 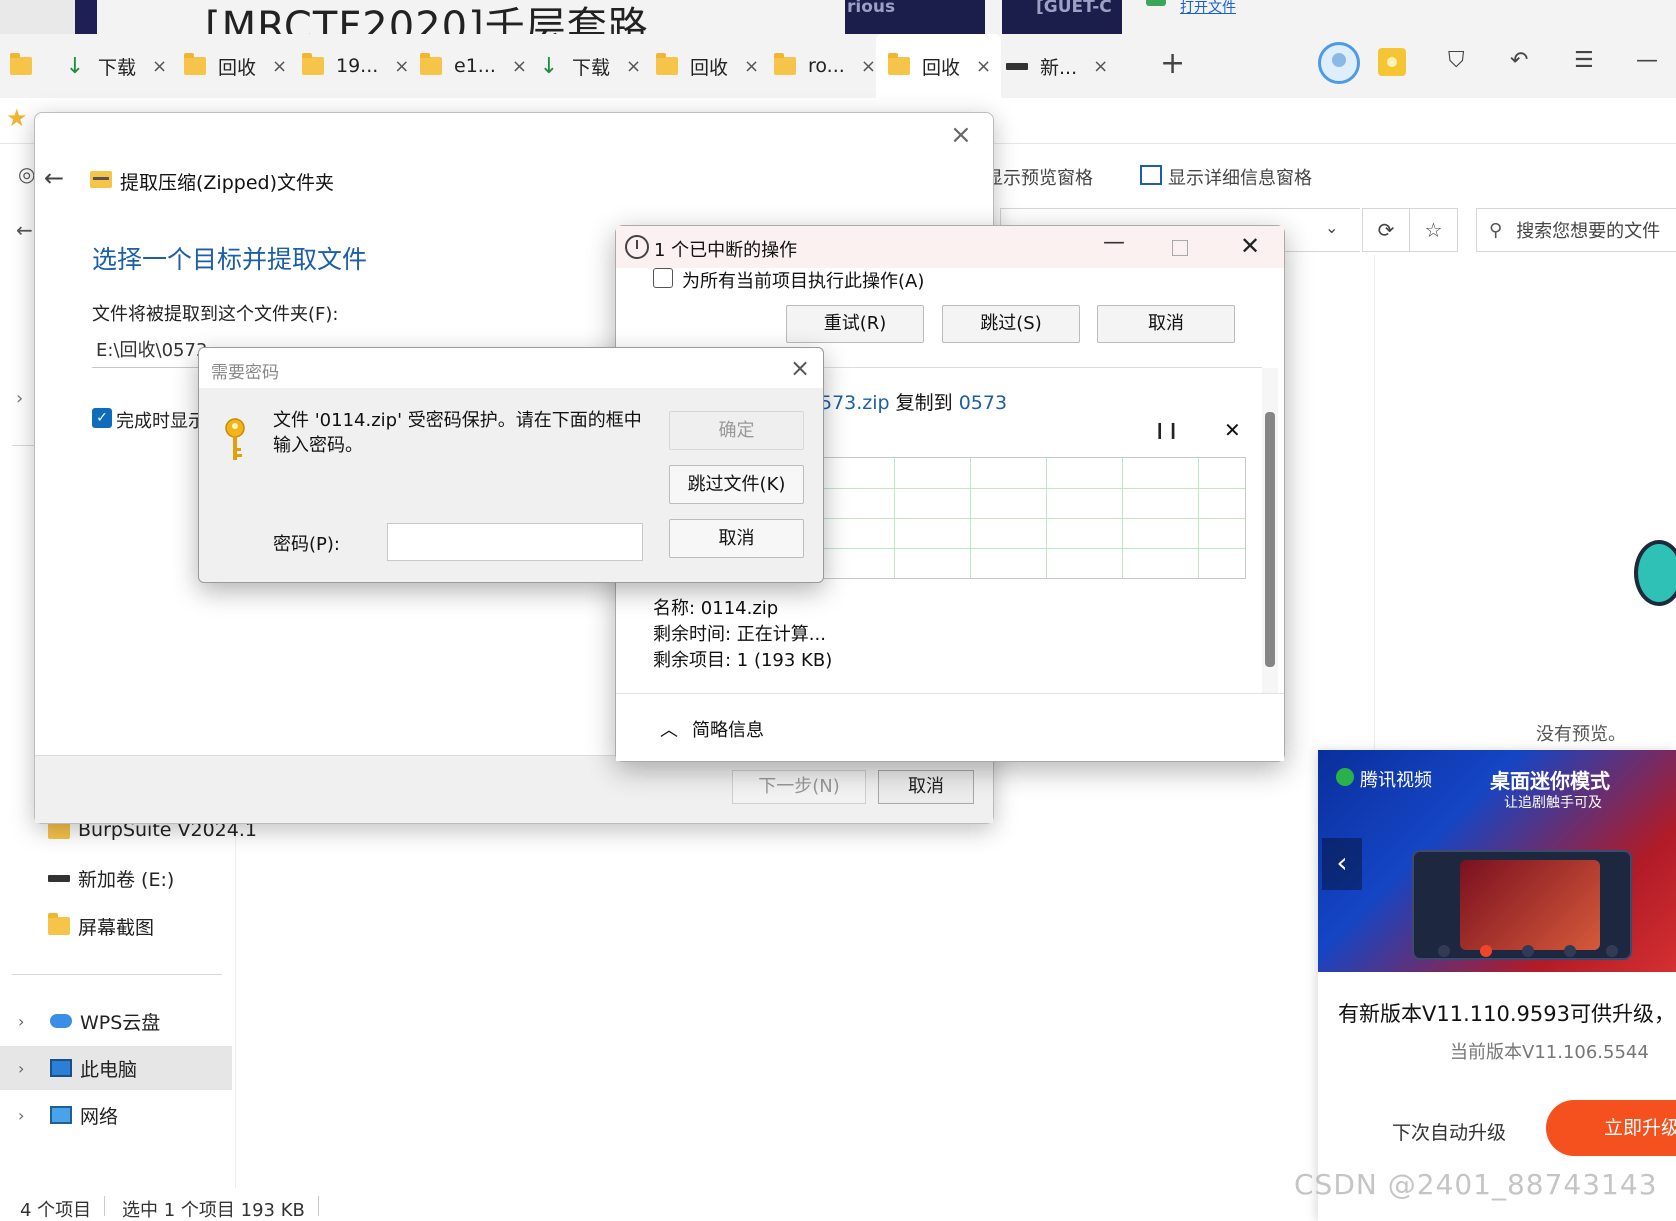 What do you see at coordinates (1232, 430) in the screenshot?
I see `stop-icon: ✕` at bounding box center [1232, 430].